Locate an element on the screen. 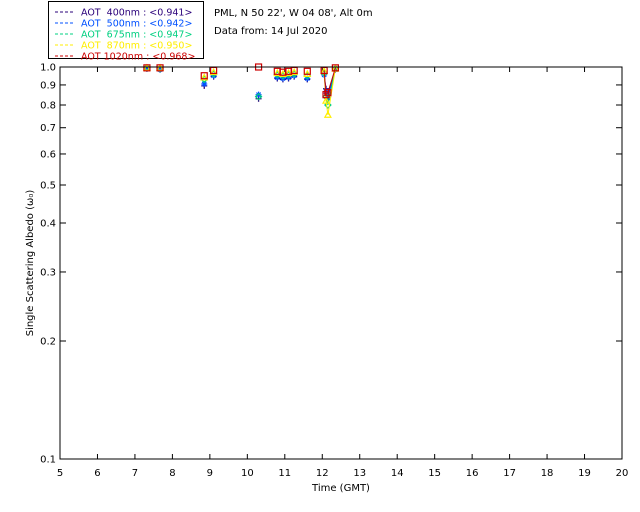 This screenshot has width=640, height=512. y-tick-label: 0.8 is located at coordinates (48, 105).